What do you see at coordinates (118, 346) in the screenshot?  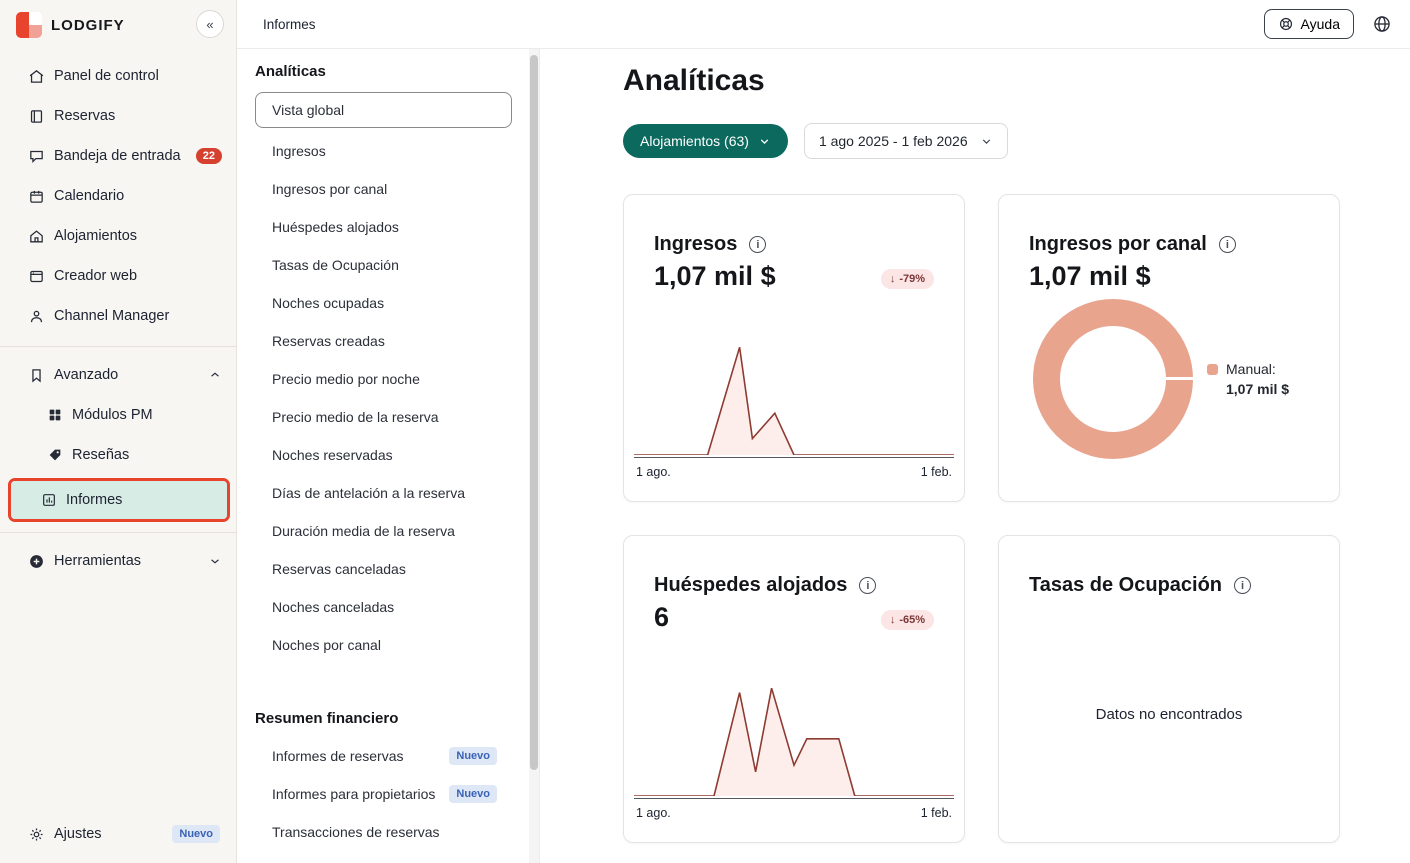 I see `sidebar-divider` at bounding box center [118, 346].